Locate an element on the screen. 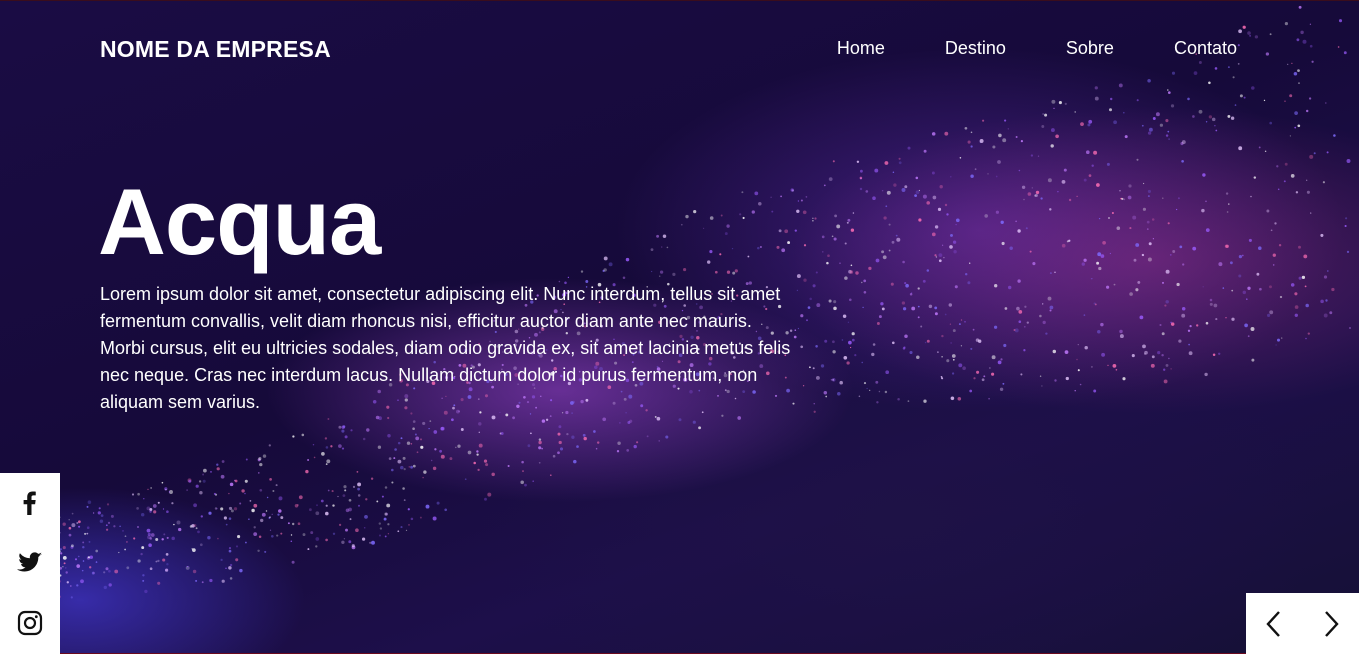  chevron-left-icon is located at coordinates (1273, 623).